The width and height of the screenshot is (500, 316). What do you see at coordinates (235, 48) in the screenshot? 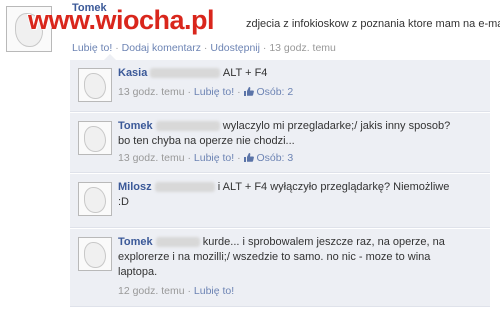
I see `post-share-link: Udostępnij` at bounding box center [235, 48].